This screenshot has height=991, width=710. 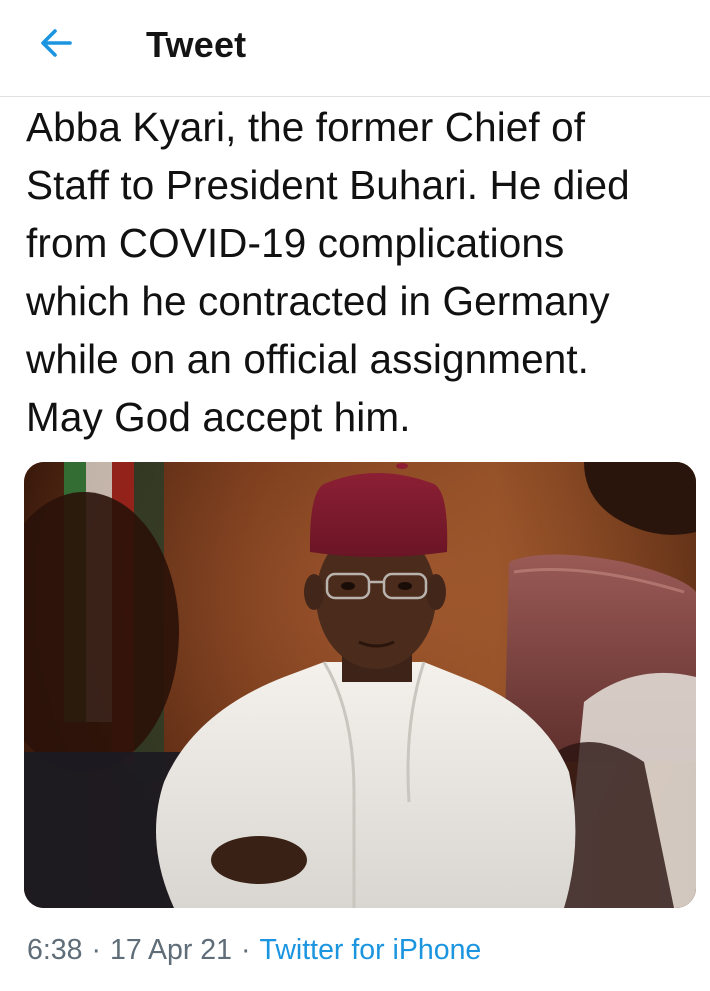 I want to click on tweet-source-link: Twitter for iPhone, so click(x=371, y=950).